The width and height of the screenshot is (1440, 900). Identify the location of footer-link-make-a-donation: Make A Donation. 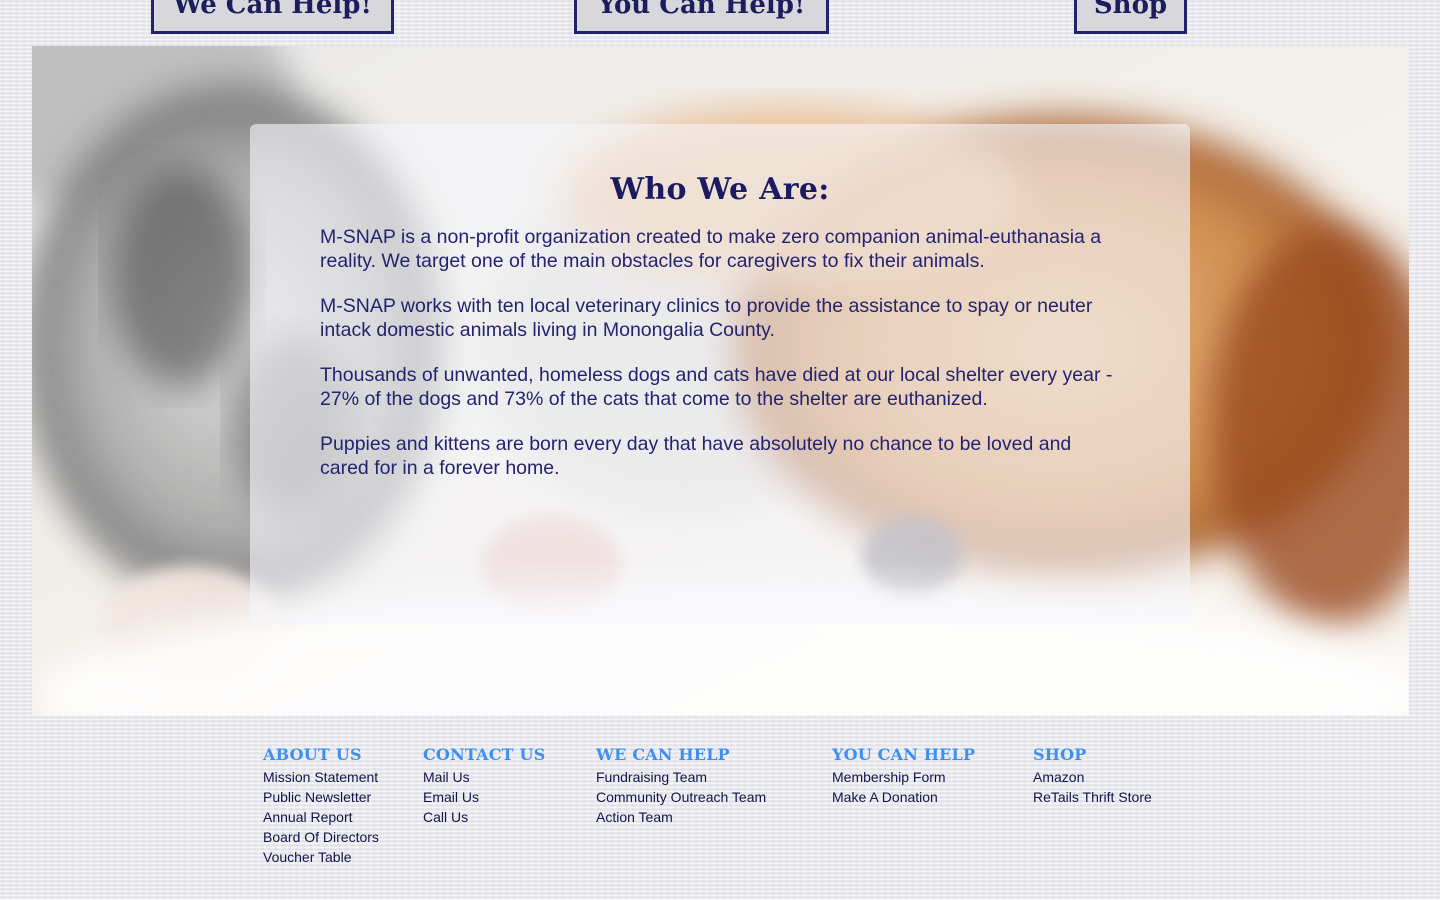
(903, 797).